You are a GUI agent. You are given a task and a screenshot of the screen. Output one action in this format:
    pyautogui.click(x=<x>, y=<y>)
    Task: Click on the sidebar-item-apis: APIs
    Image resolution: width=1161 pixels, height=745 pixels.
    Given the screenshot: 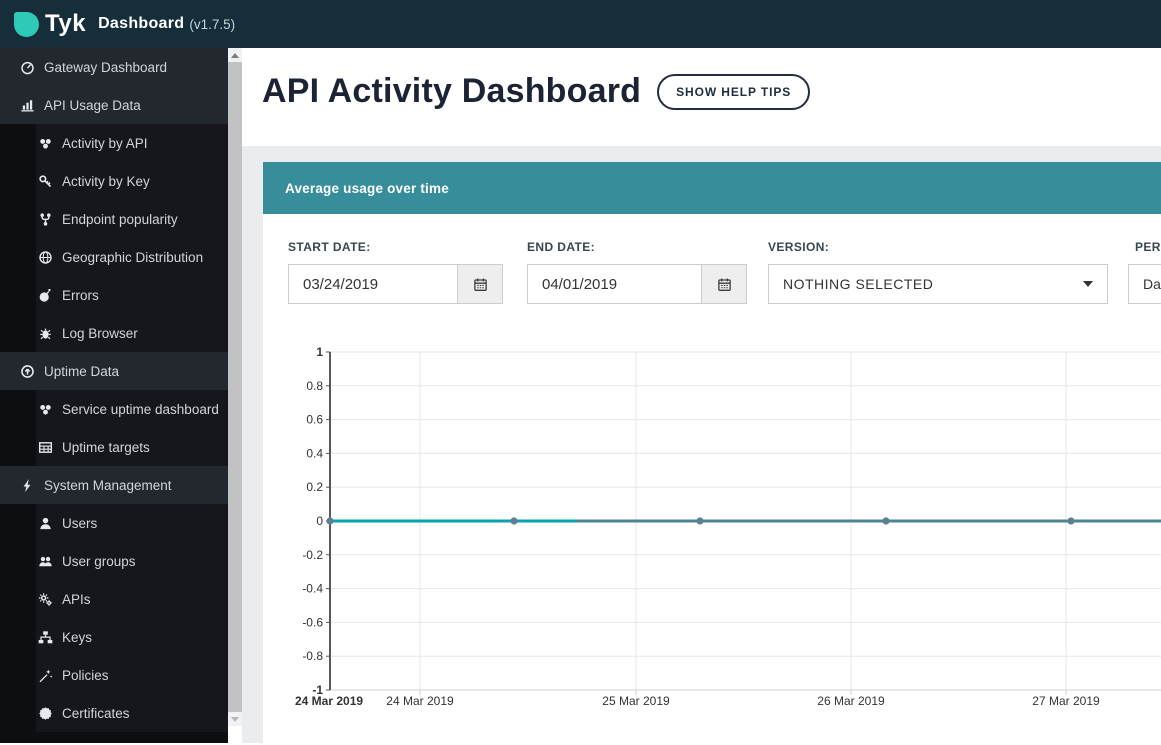 What is the action you would take?
    pyautogui.click(x=132, y=599)
    